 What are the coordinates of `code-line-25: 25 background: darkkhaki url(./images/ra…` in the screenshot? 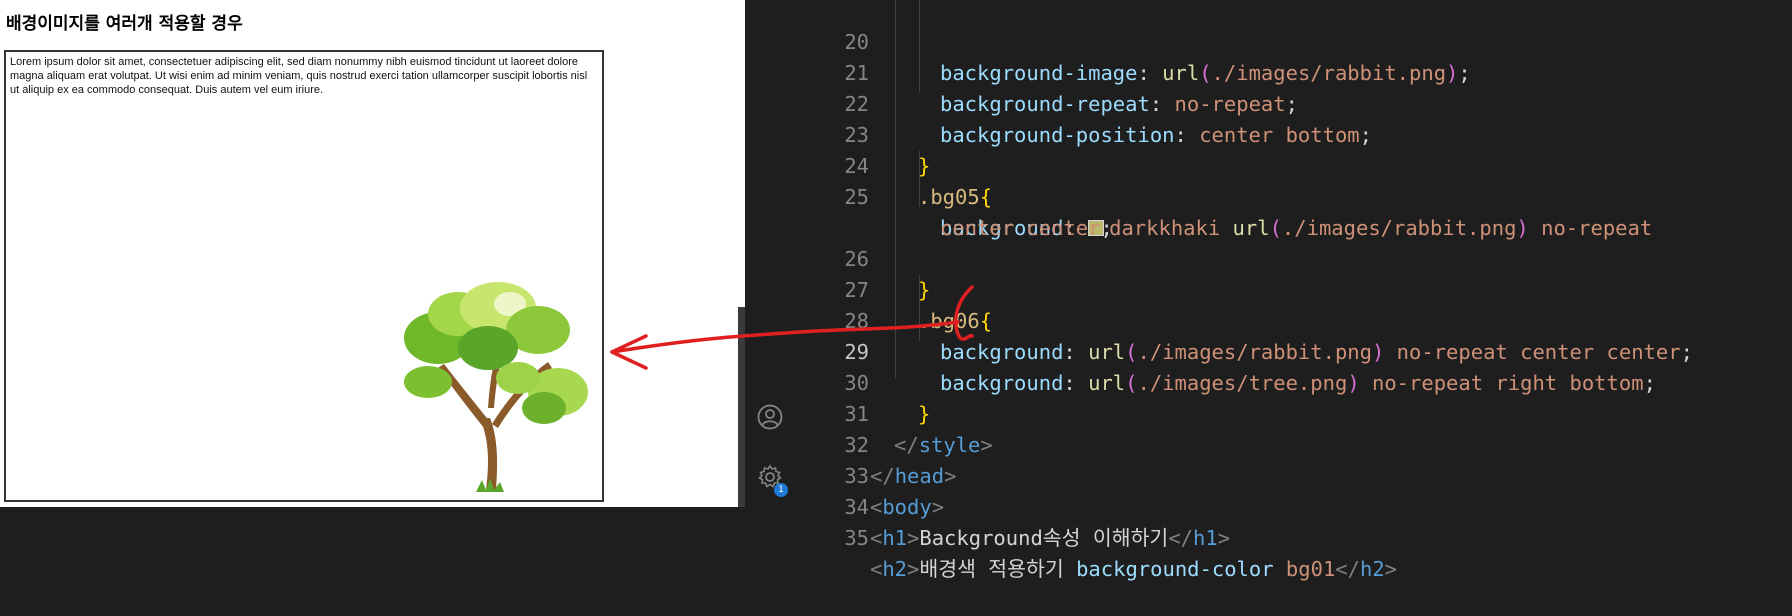 It's located at (1292, 195).